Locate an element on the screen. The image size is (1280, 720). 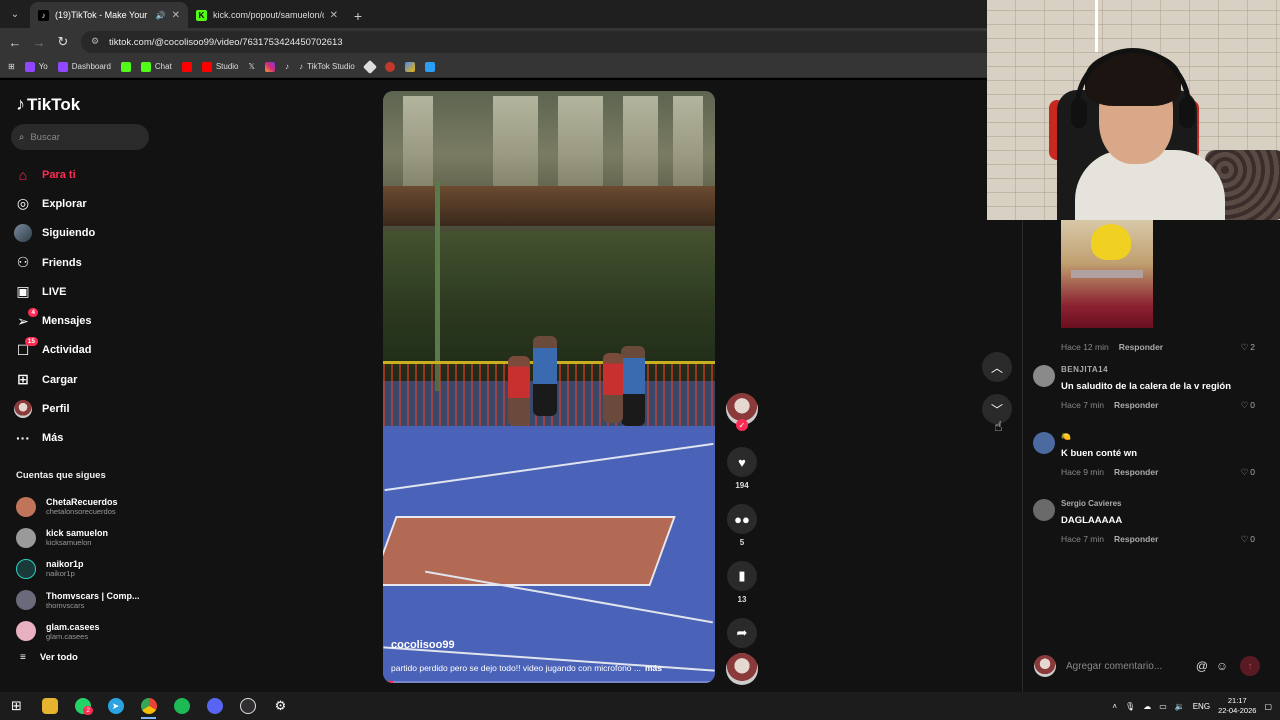
following-account: naikor1p naikor1p is located at coordinates (78, 568).